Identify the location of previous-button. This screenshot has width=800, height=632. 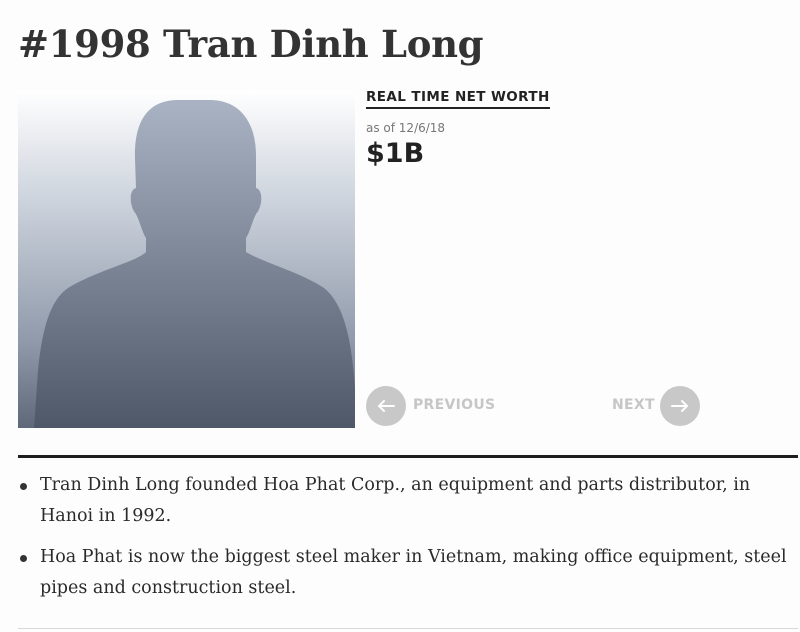
(386, 406).